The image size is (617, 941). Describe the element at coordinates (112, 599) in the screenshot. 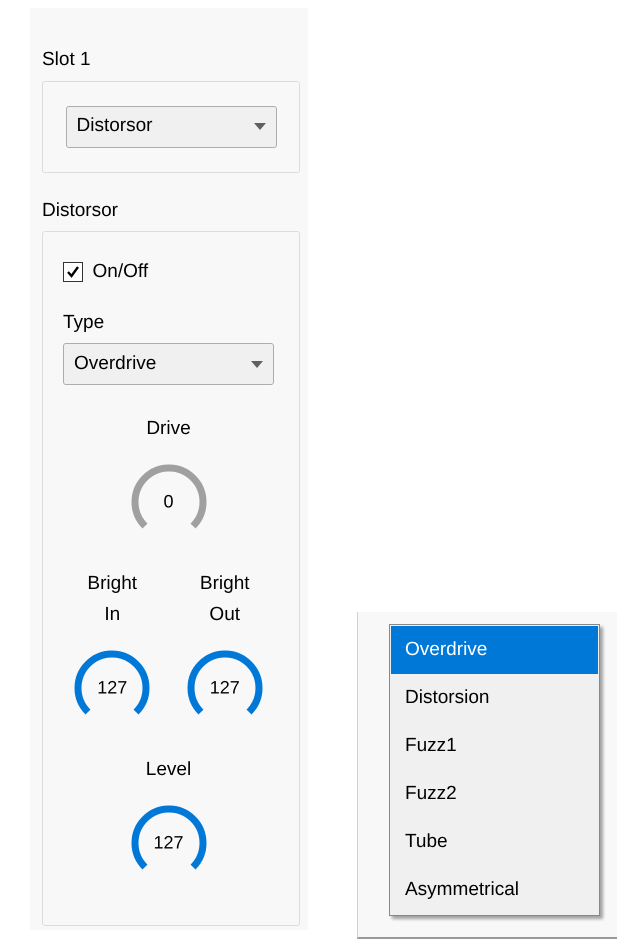

I see `knob-label: Bright In` at that location.